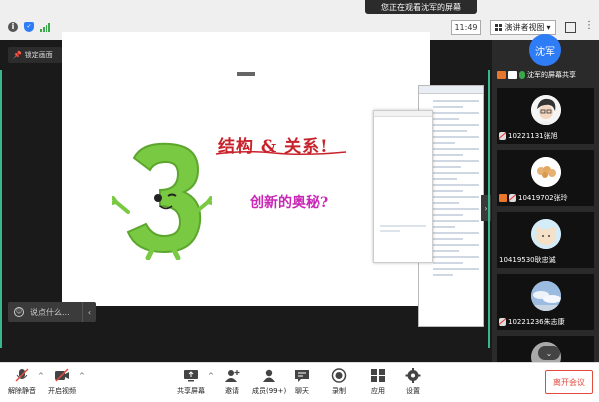 This screenshot has width=599, height=402. What do you see at coordinates (499, 27) in the screenshot?
I see `grid-icon` at bounding box center [499, 27].